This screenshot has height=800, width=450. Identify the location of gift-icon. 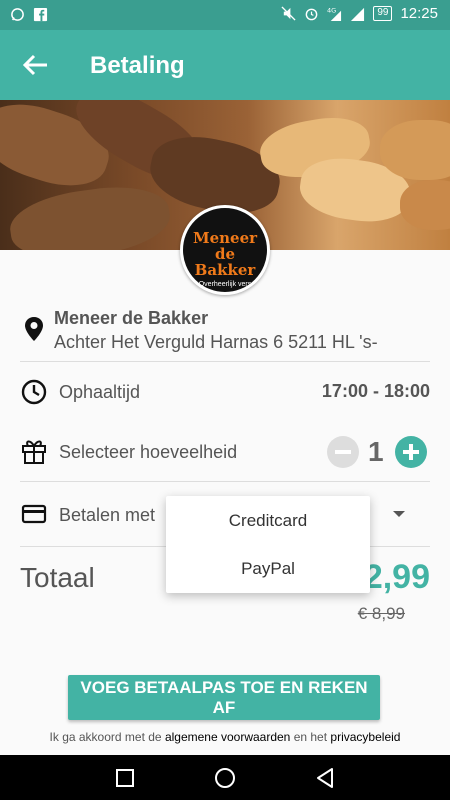
(34, 452).